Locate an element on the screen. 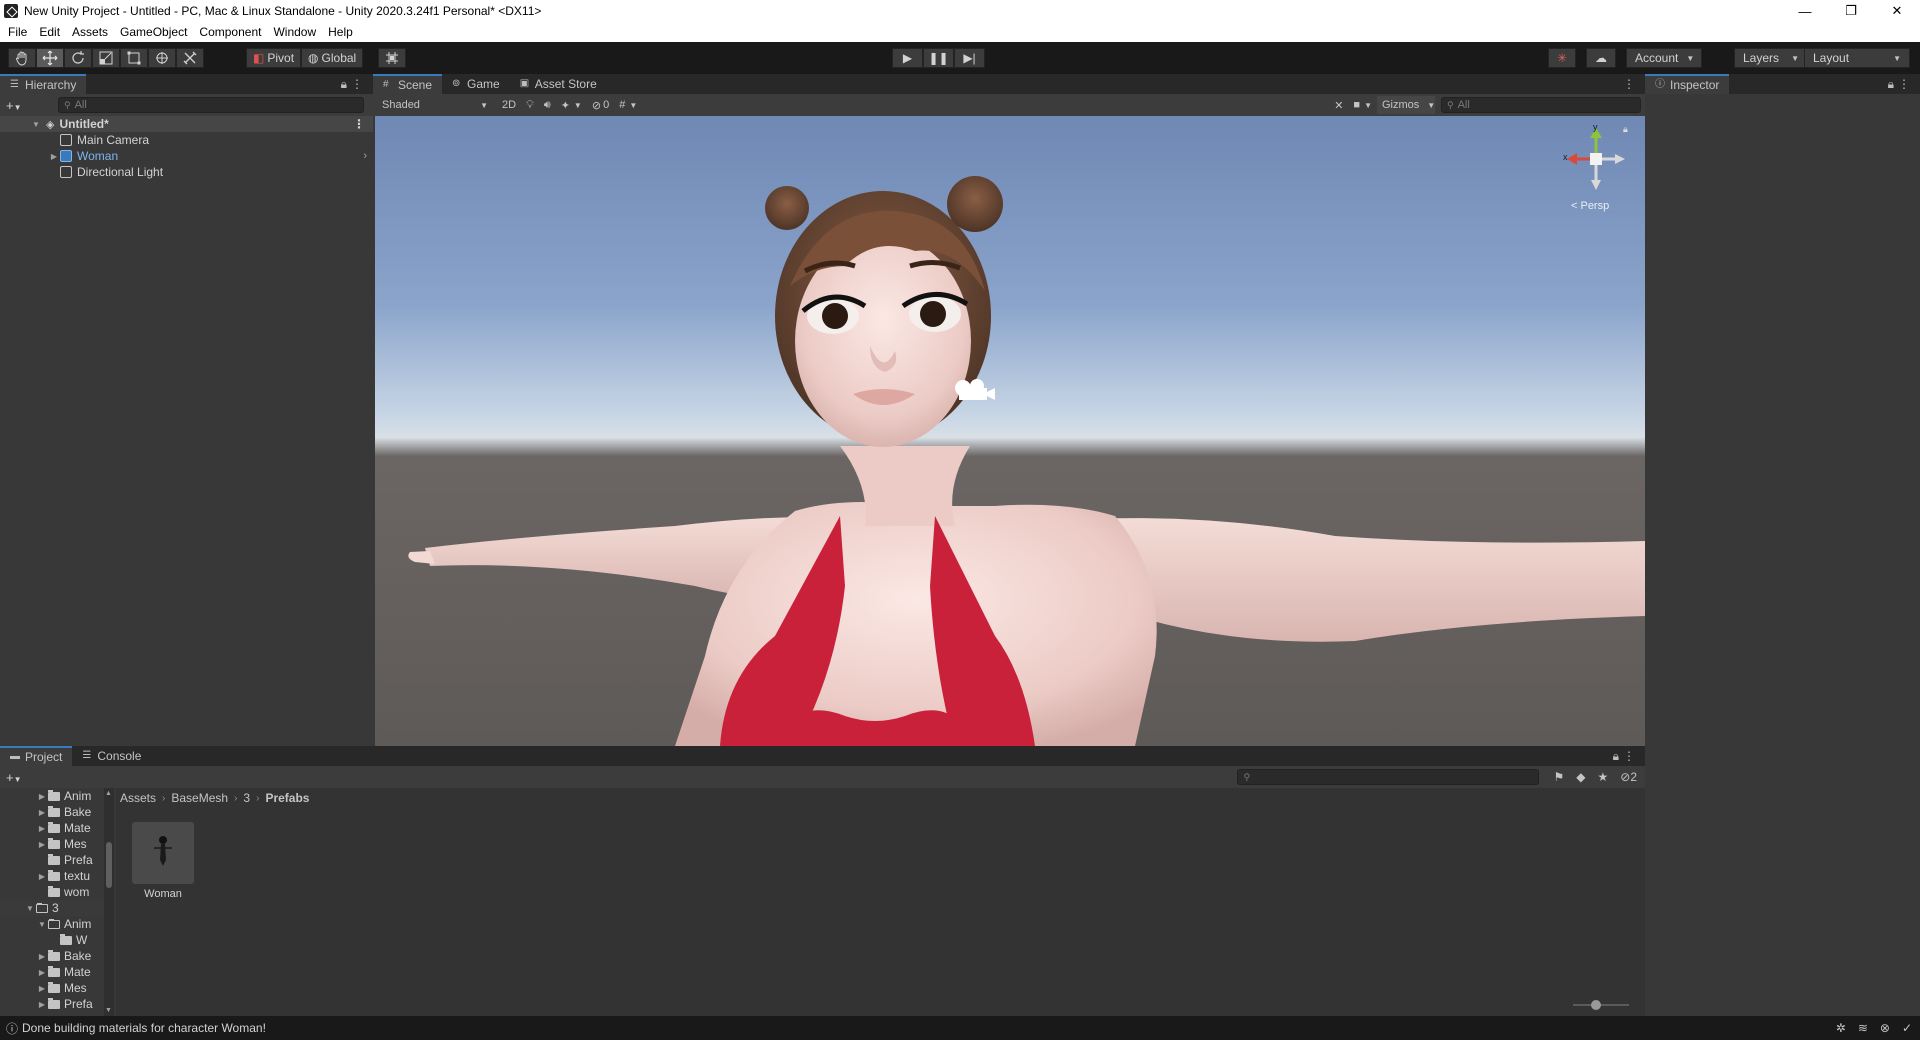  favorites-star-icon: ★ is located at coordinates (1602, 777).